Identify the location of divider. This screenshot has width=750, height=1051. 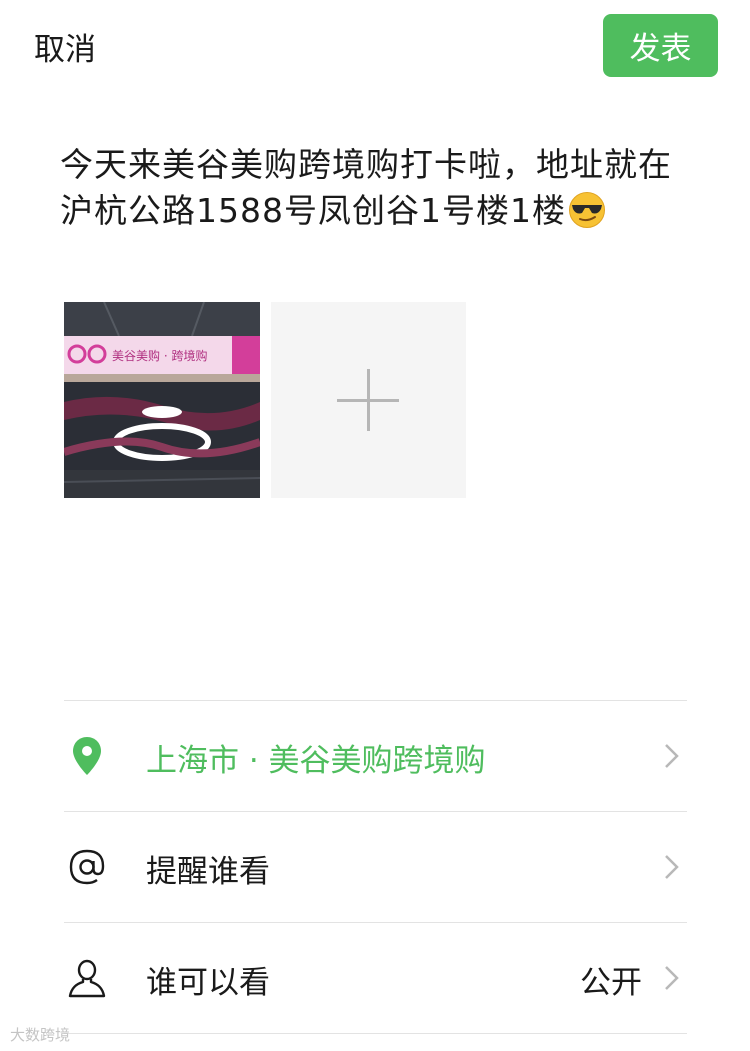
(375, 1033).